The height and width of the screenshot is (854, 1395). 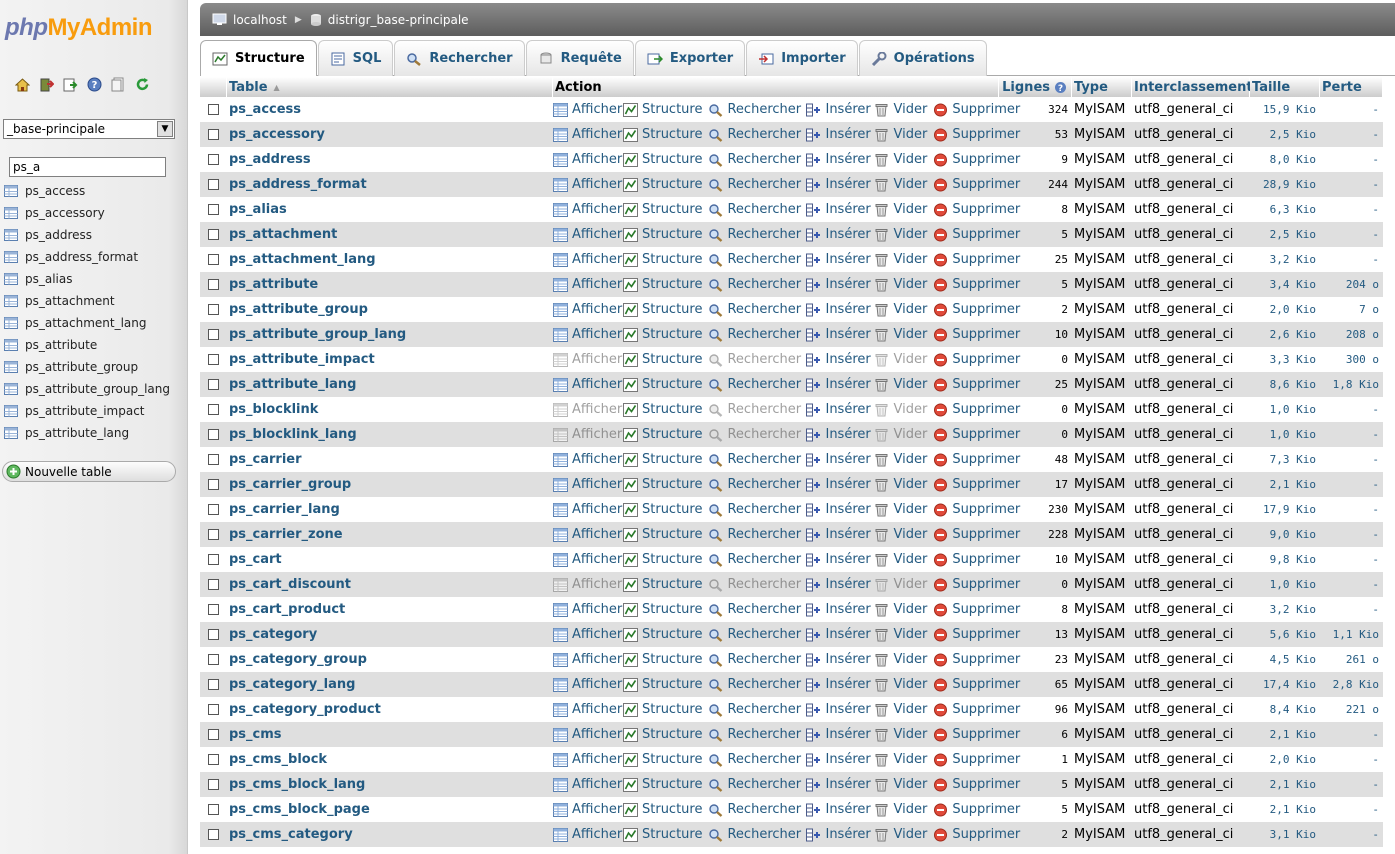 What do you see at coordinates (1285, 834) in the screenshot?
I see `row-size: 3,1 Kio` at bounding box center [1285, 834].